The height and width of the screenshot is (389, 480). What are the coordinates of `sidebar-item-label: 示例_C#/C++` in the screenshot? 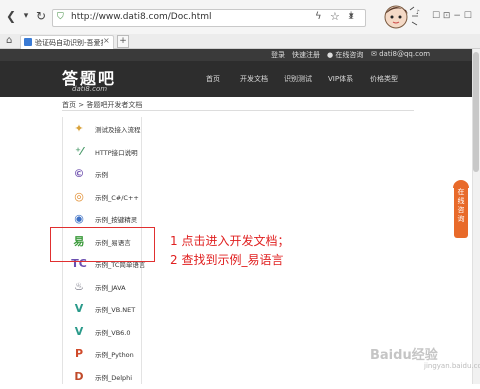 It's located at (117, 197).